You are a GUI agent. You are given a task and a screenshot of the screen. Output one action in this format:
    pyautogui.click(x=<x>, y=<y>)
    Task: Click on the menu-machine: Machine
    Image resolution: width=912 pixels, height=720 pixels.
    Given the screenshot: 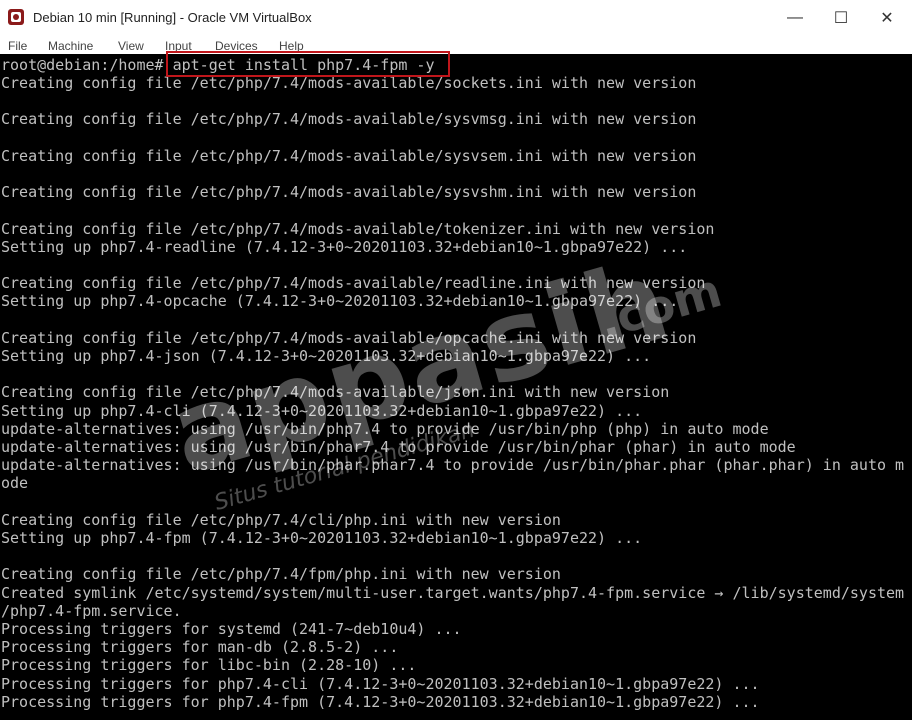 What is the action you would take?
    pyautogui.click(x=70, y=46)
    